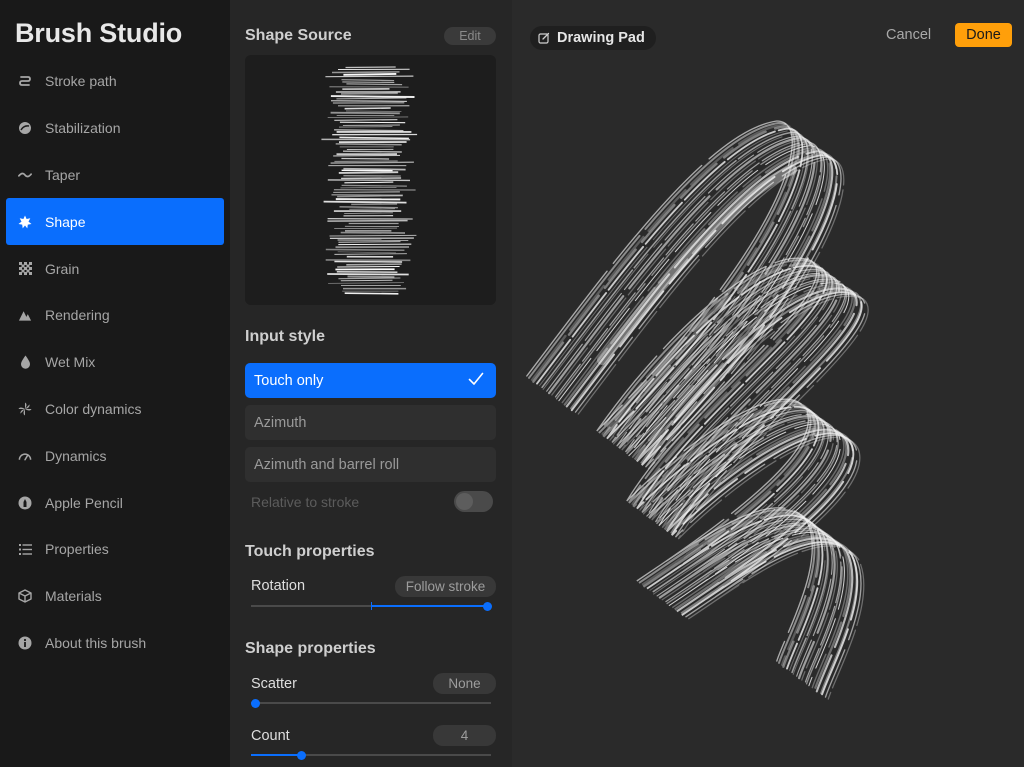 The width and height of the screenshot is (1024, 767). What do you see at coordinates (255, 703) in the screenshot?
I see `scatter-slider-thumb` at bounding box center [255, 703].